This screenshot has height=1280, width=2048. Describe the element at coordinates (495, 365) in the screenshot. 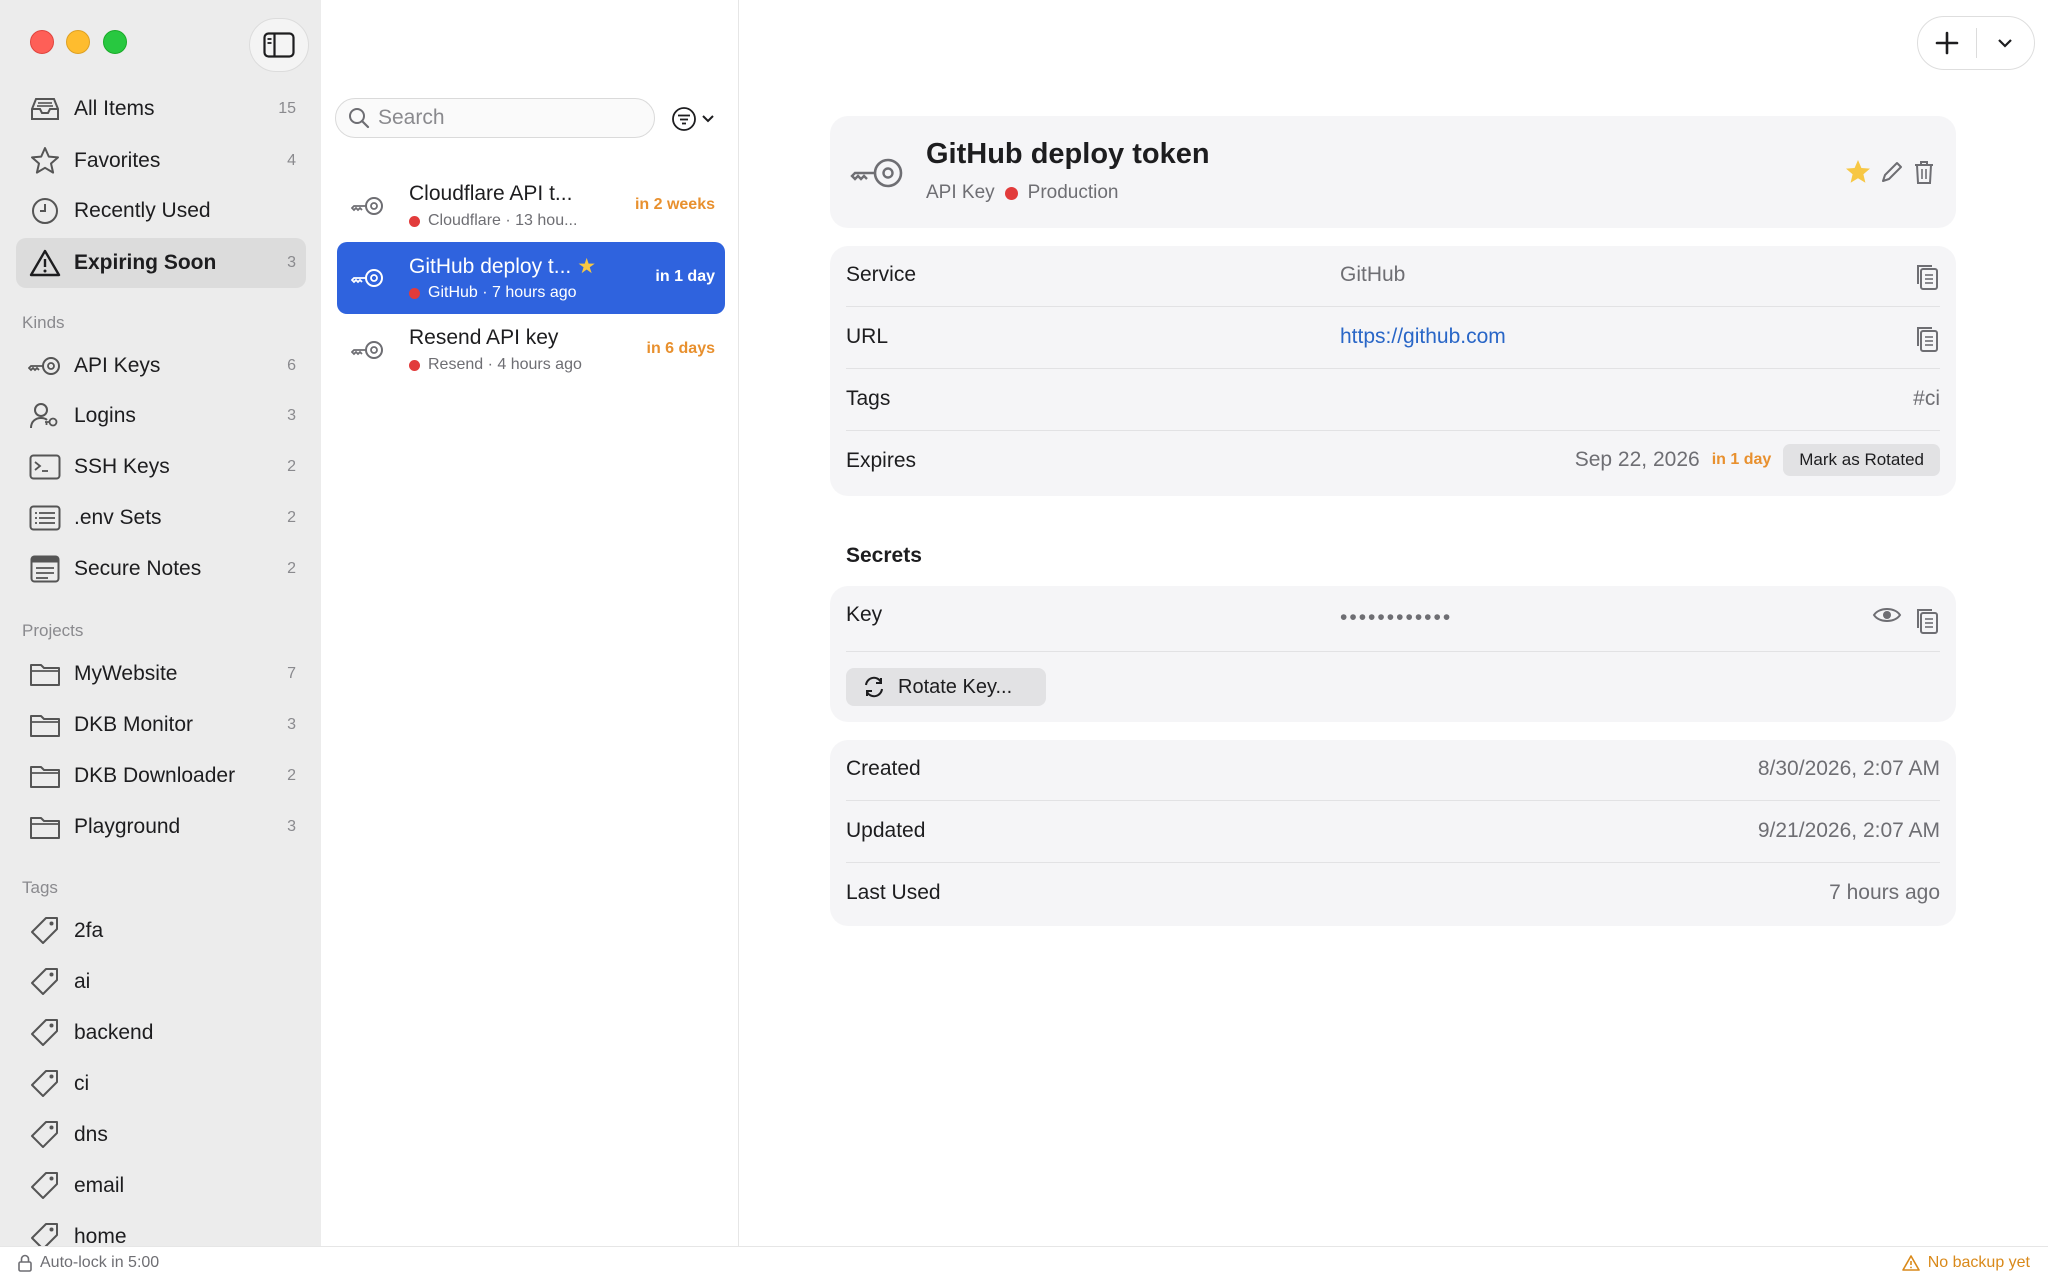

I see `list-item-subtitle: Resend · 4 hours ago` at that location.